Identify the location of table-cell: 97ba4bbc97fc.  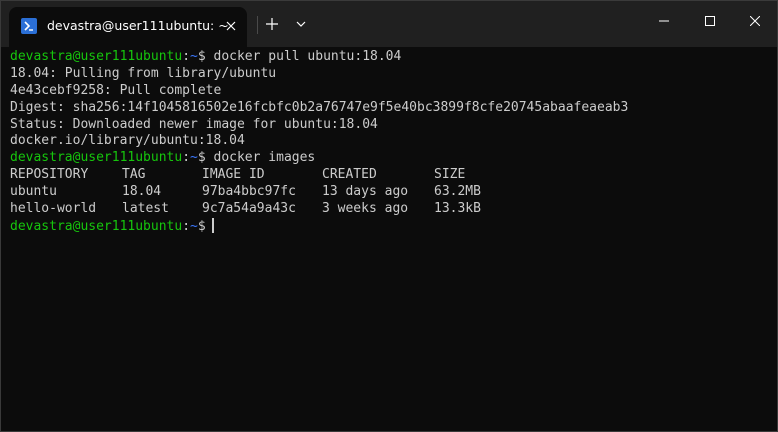
(249, 192).